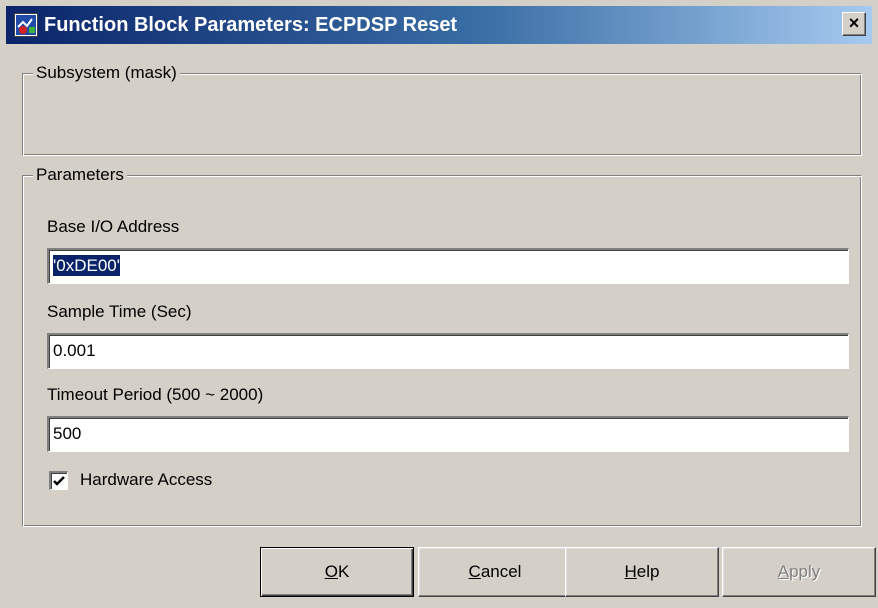 The height and width of the screenshot is (608, 878). I want to click on hardware-access-label: Hardware Access, so click(146, 480).